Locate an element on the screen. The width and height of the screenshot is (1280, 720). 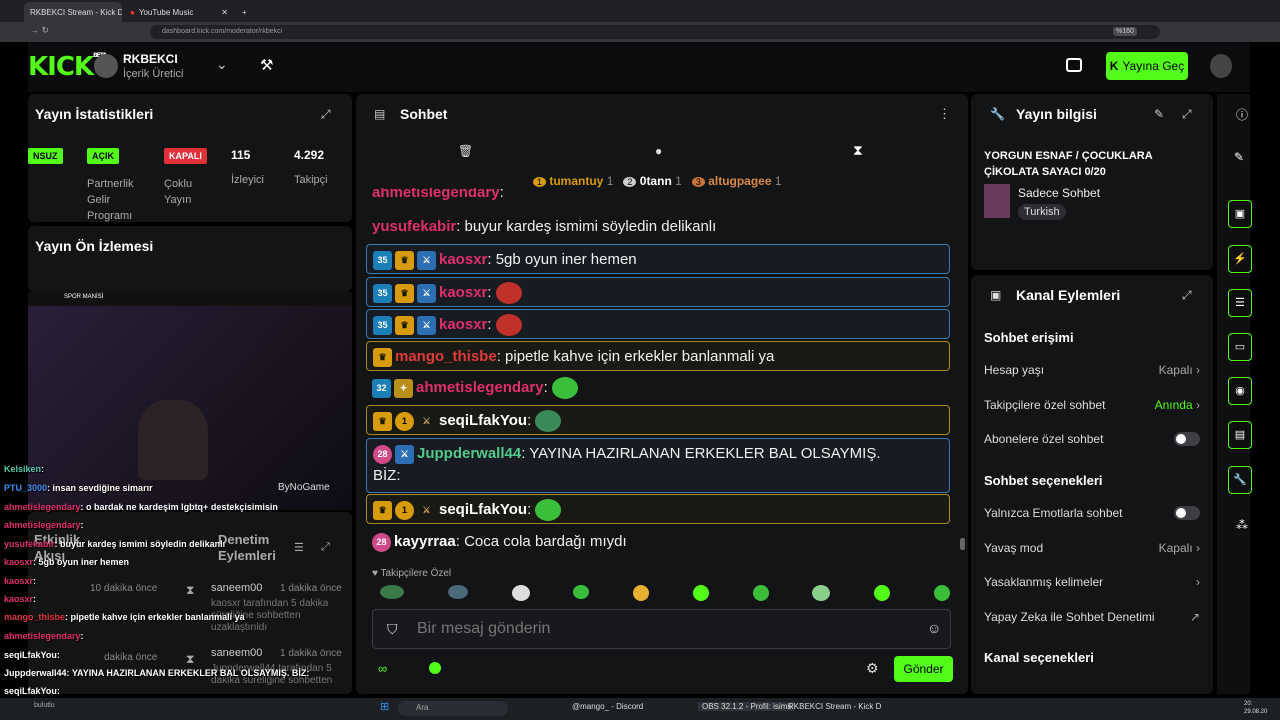
chat-message: ahmetislegendary: is located at coordinates (658, 196).